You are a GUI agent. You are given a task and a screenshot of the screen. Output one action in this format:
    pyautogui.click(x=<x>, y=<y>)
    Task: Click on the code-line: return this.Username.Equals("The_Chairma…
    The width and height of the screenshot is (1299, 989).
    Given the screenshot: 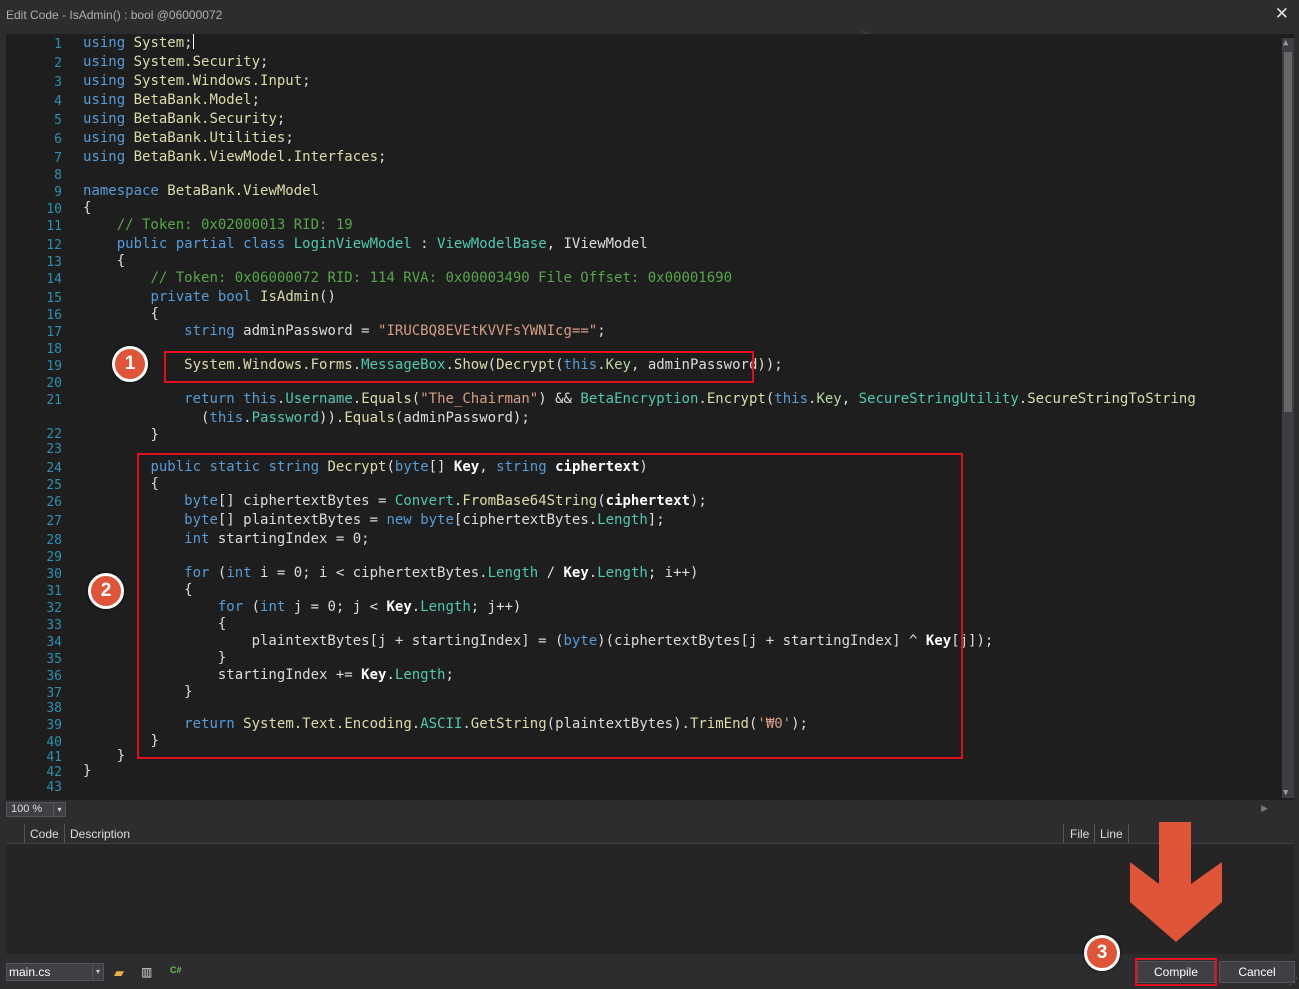 What is the action you would take?
    pyautogui.click(x=690, y=399)
    